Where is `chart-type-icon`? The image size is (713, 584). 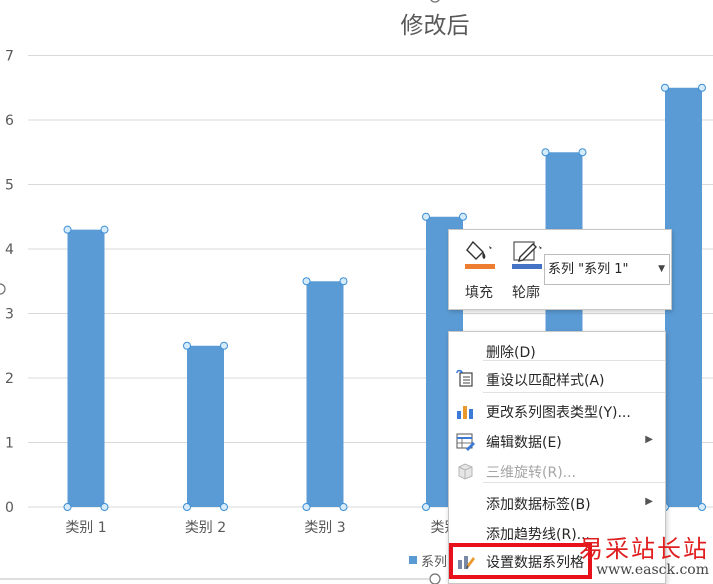
chart-type-icon is located at coordinates (465, 411).